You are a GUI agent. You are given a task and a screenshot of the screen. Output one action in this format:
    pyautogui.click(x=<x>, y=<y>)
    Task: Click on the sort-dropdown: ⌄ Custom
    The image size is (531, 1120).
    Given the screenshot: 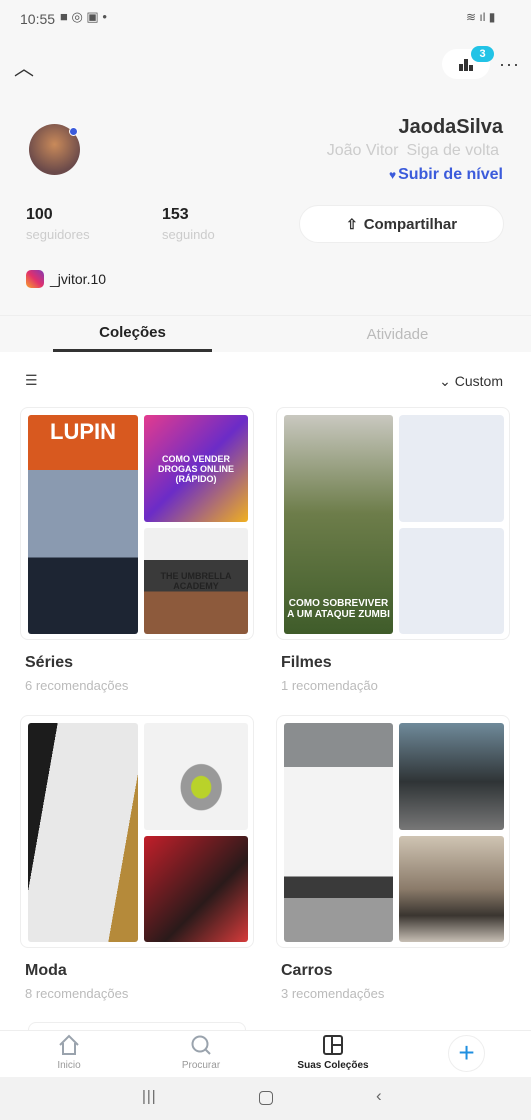 What is the action you would take?
    pyautogui.click(x=471, y=381)
    